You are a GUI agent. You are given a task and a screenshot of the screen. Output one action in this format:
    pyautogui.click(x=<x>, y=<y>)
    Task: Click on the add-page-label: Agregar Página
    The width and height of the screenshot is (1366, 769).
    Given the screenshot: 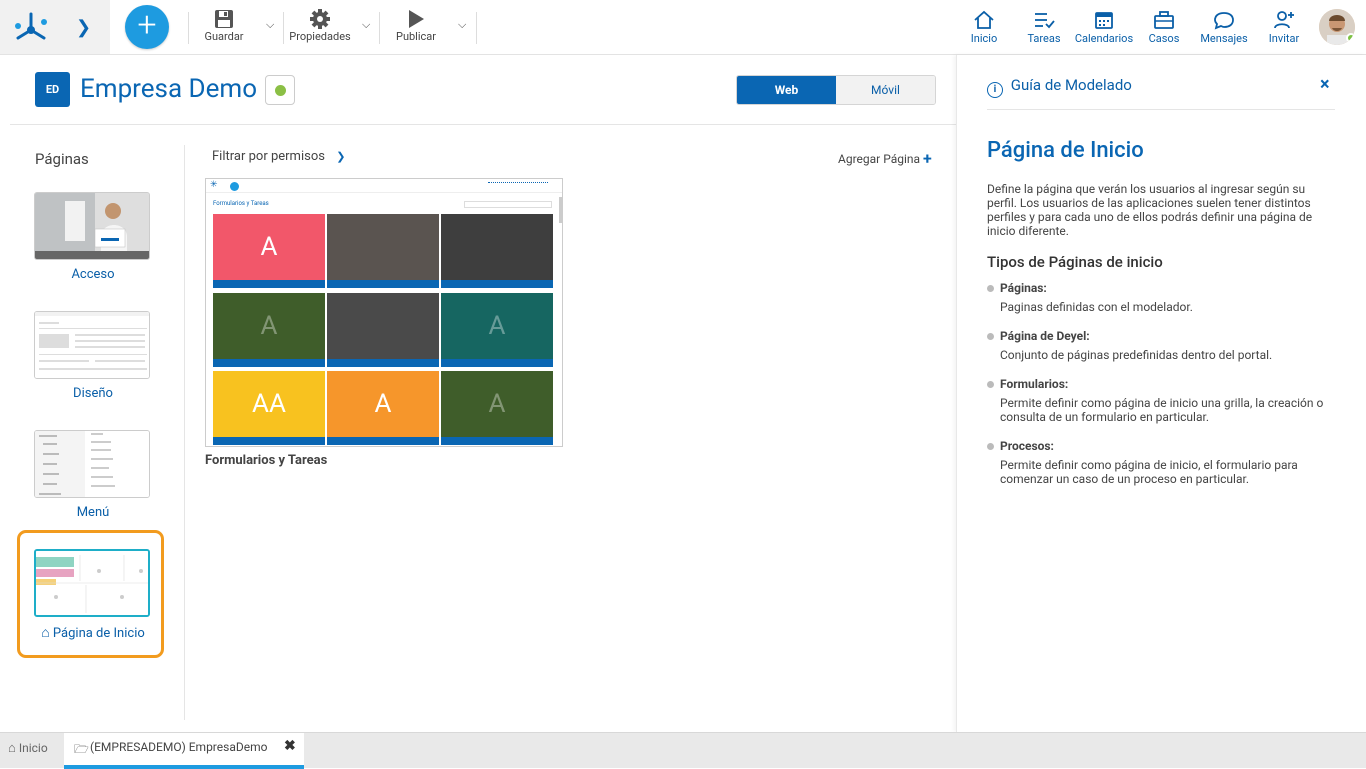 What is the action you would take?
    pyautogui.click(x=879, y=159)
    